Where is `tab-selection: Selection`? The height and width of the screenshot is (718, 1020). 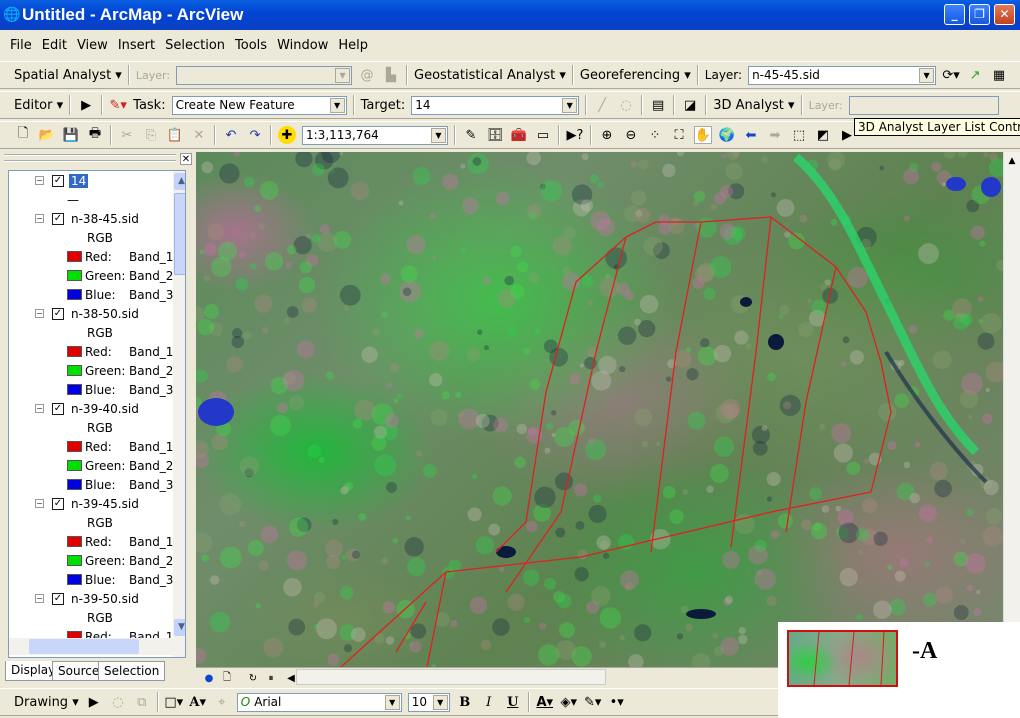
tab-selection: Selection is located at coordinates (132, 671).